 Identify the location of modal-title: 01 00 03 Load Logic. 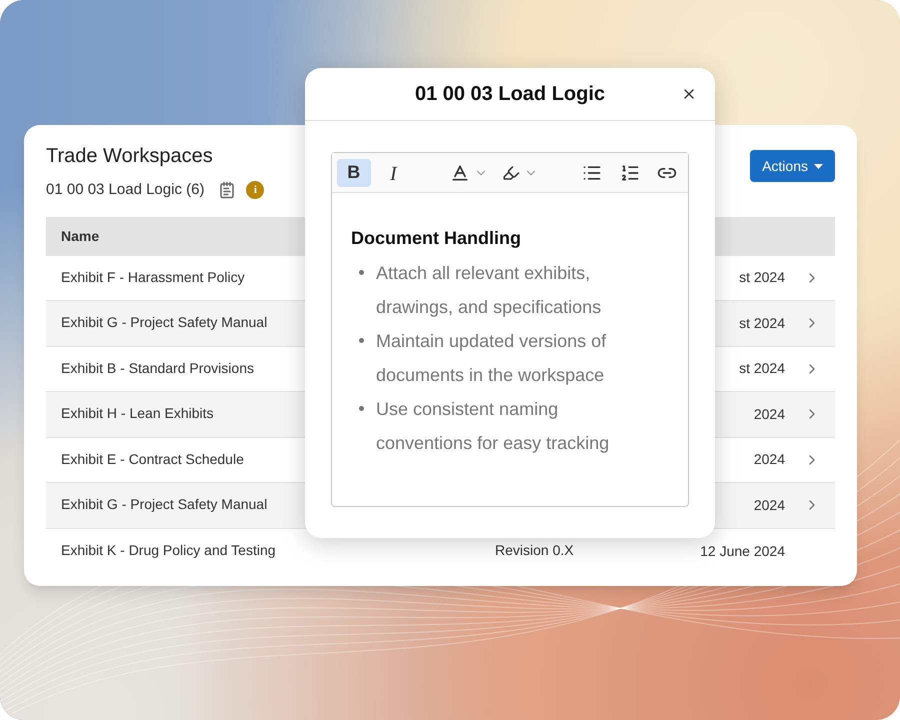
(510, 94).